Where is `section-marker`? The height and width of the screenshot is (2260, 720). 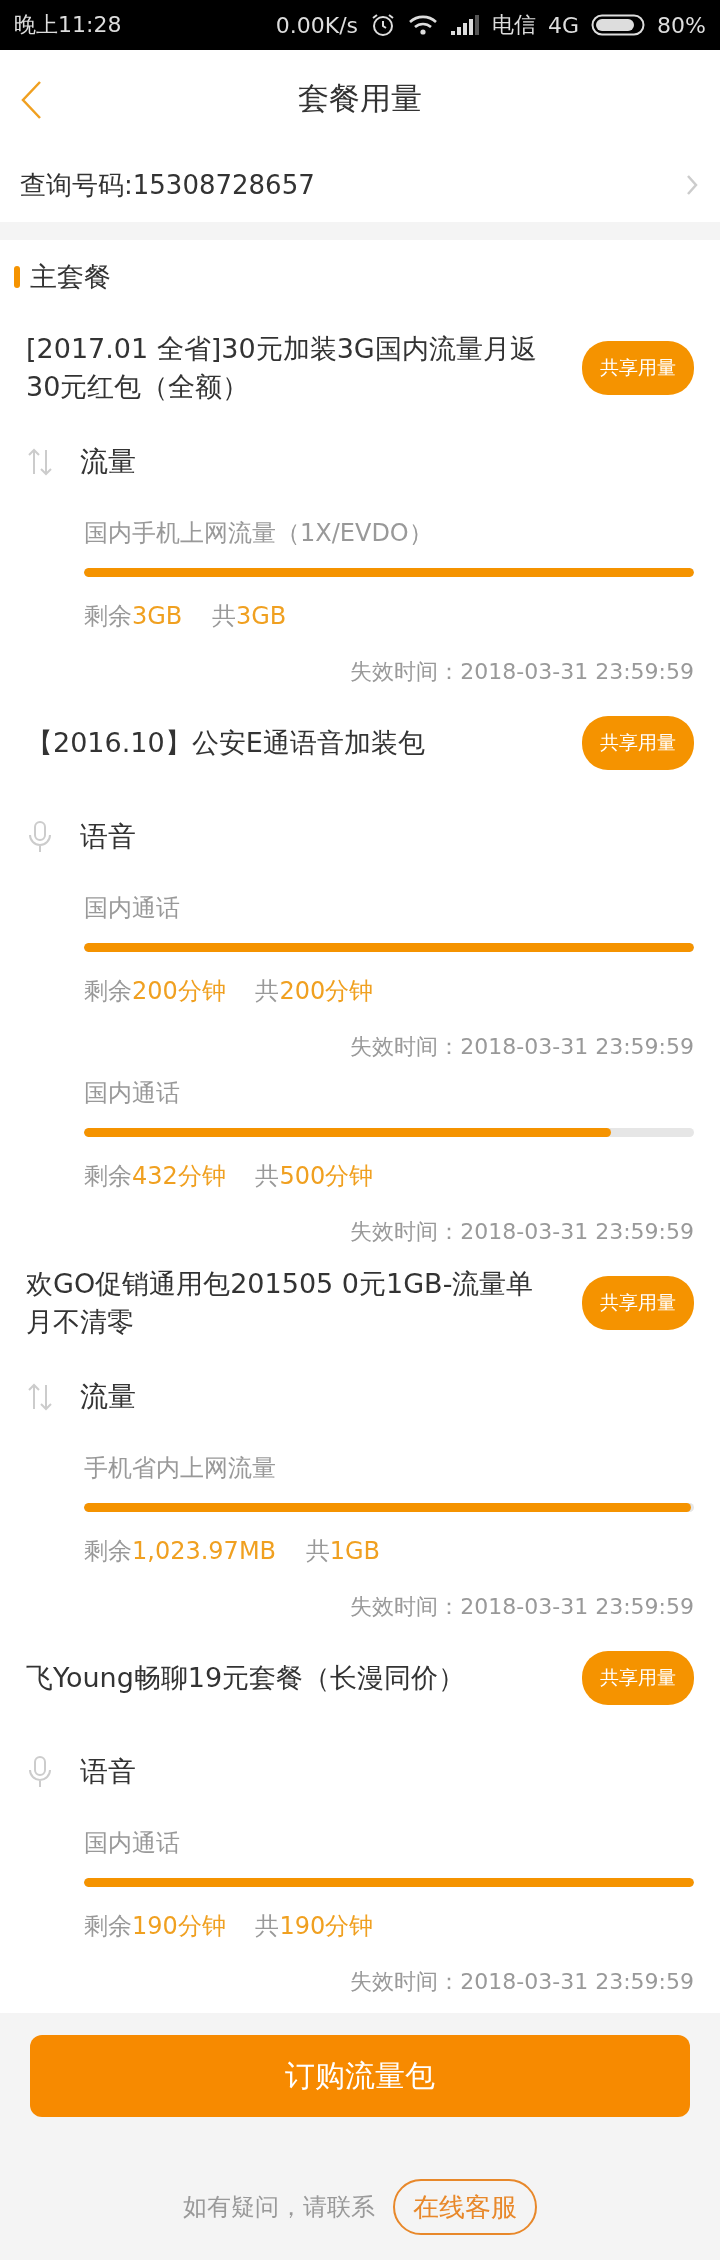 section-marker is located at coordinates (17, 277).